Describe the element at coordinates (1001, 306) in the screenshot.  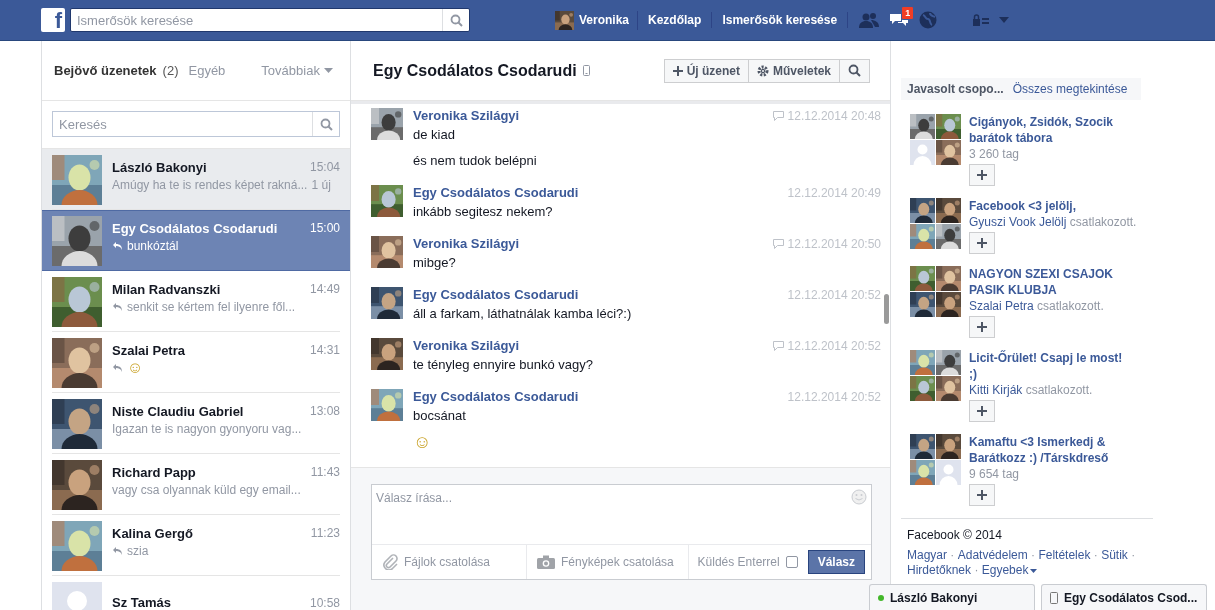
I see `person-link: Szalai Petra` at that location.